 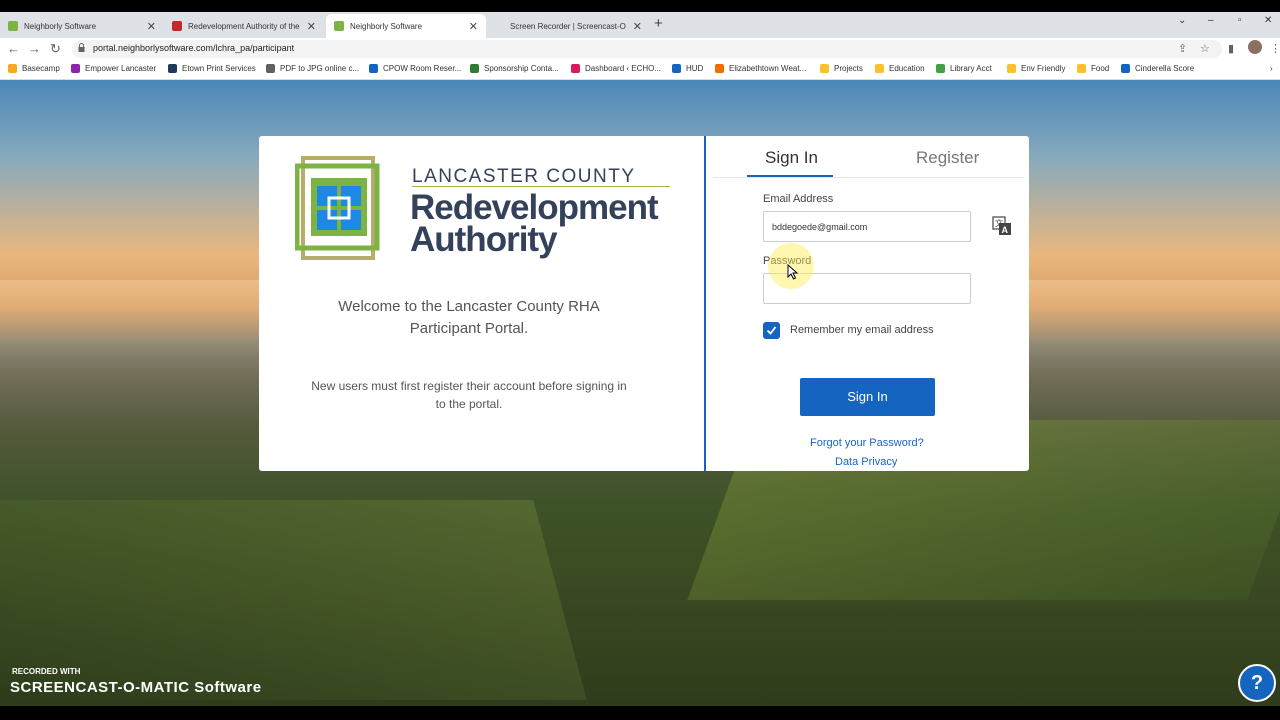 What do you see at coordinates (1240, 20) in the screenshot?
I see `maximize-icon: ▫` at bounding box center [1240, 20].